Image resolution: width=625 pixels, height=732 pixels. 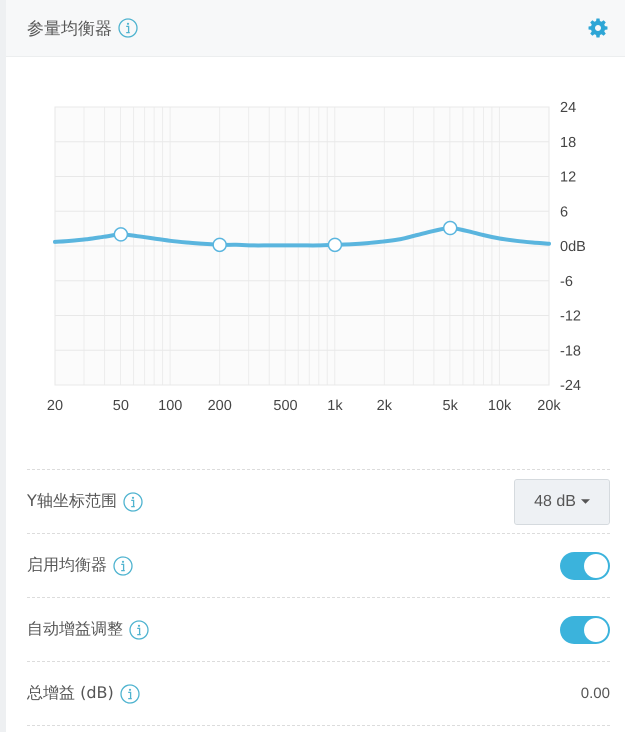 I want to click on caret-icon, so click(x=585, y=501).